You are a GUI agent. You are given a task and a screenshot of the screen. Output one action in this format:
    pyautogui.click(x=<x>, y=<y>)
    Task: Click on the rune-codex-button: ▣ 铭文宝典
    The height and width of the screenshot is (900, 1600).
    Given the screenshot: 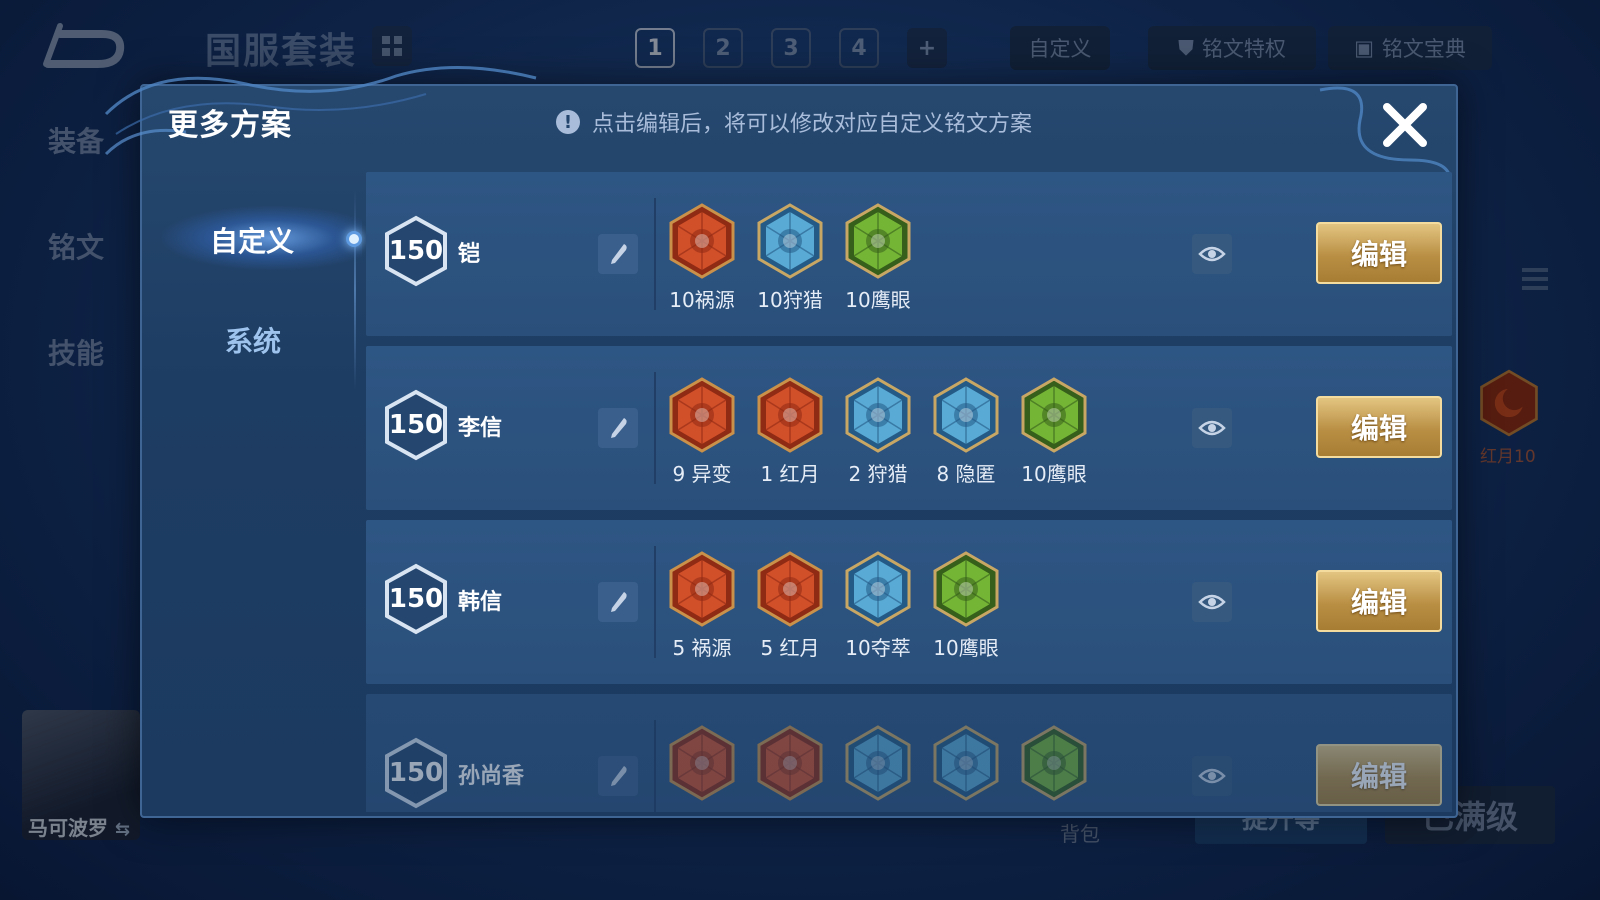 What is the action you would take?
    pyautogui.click(x=1410, y=48)
    